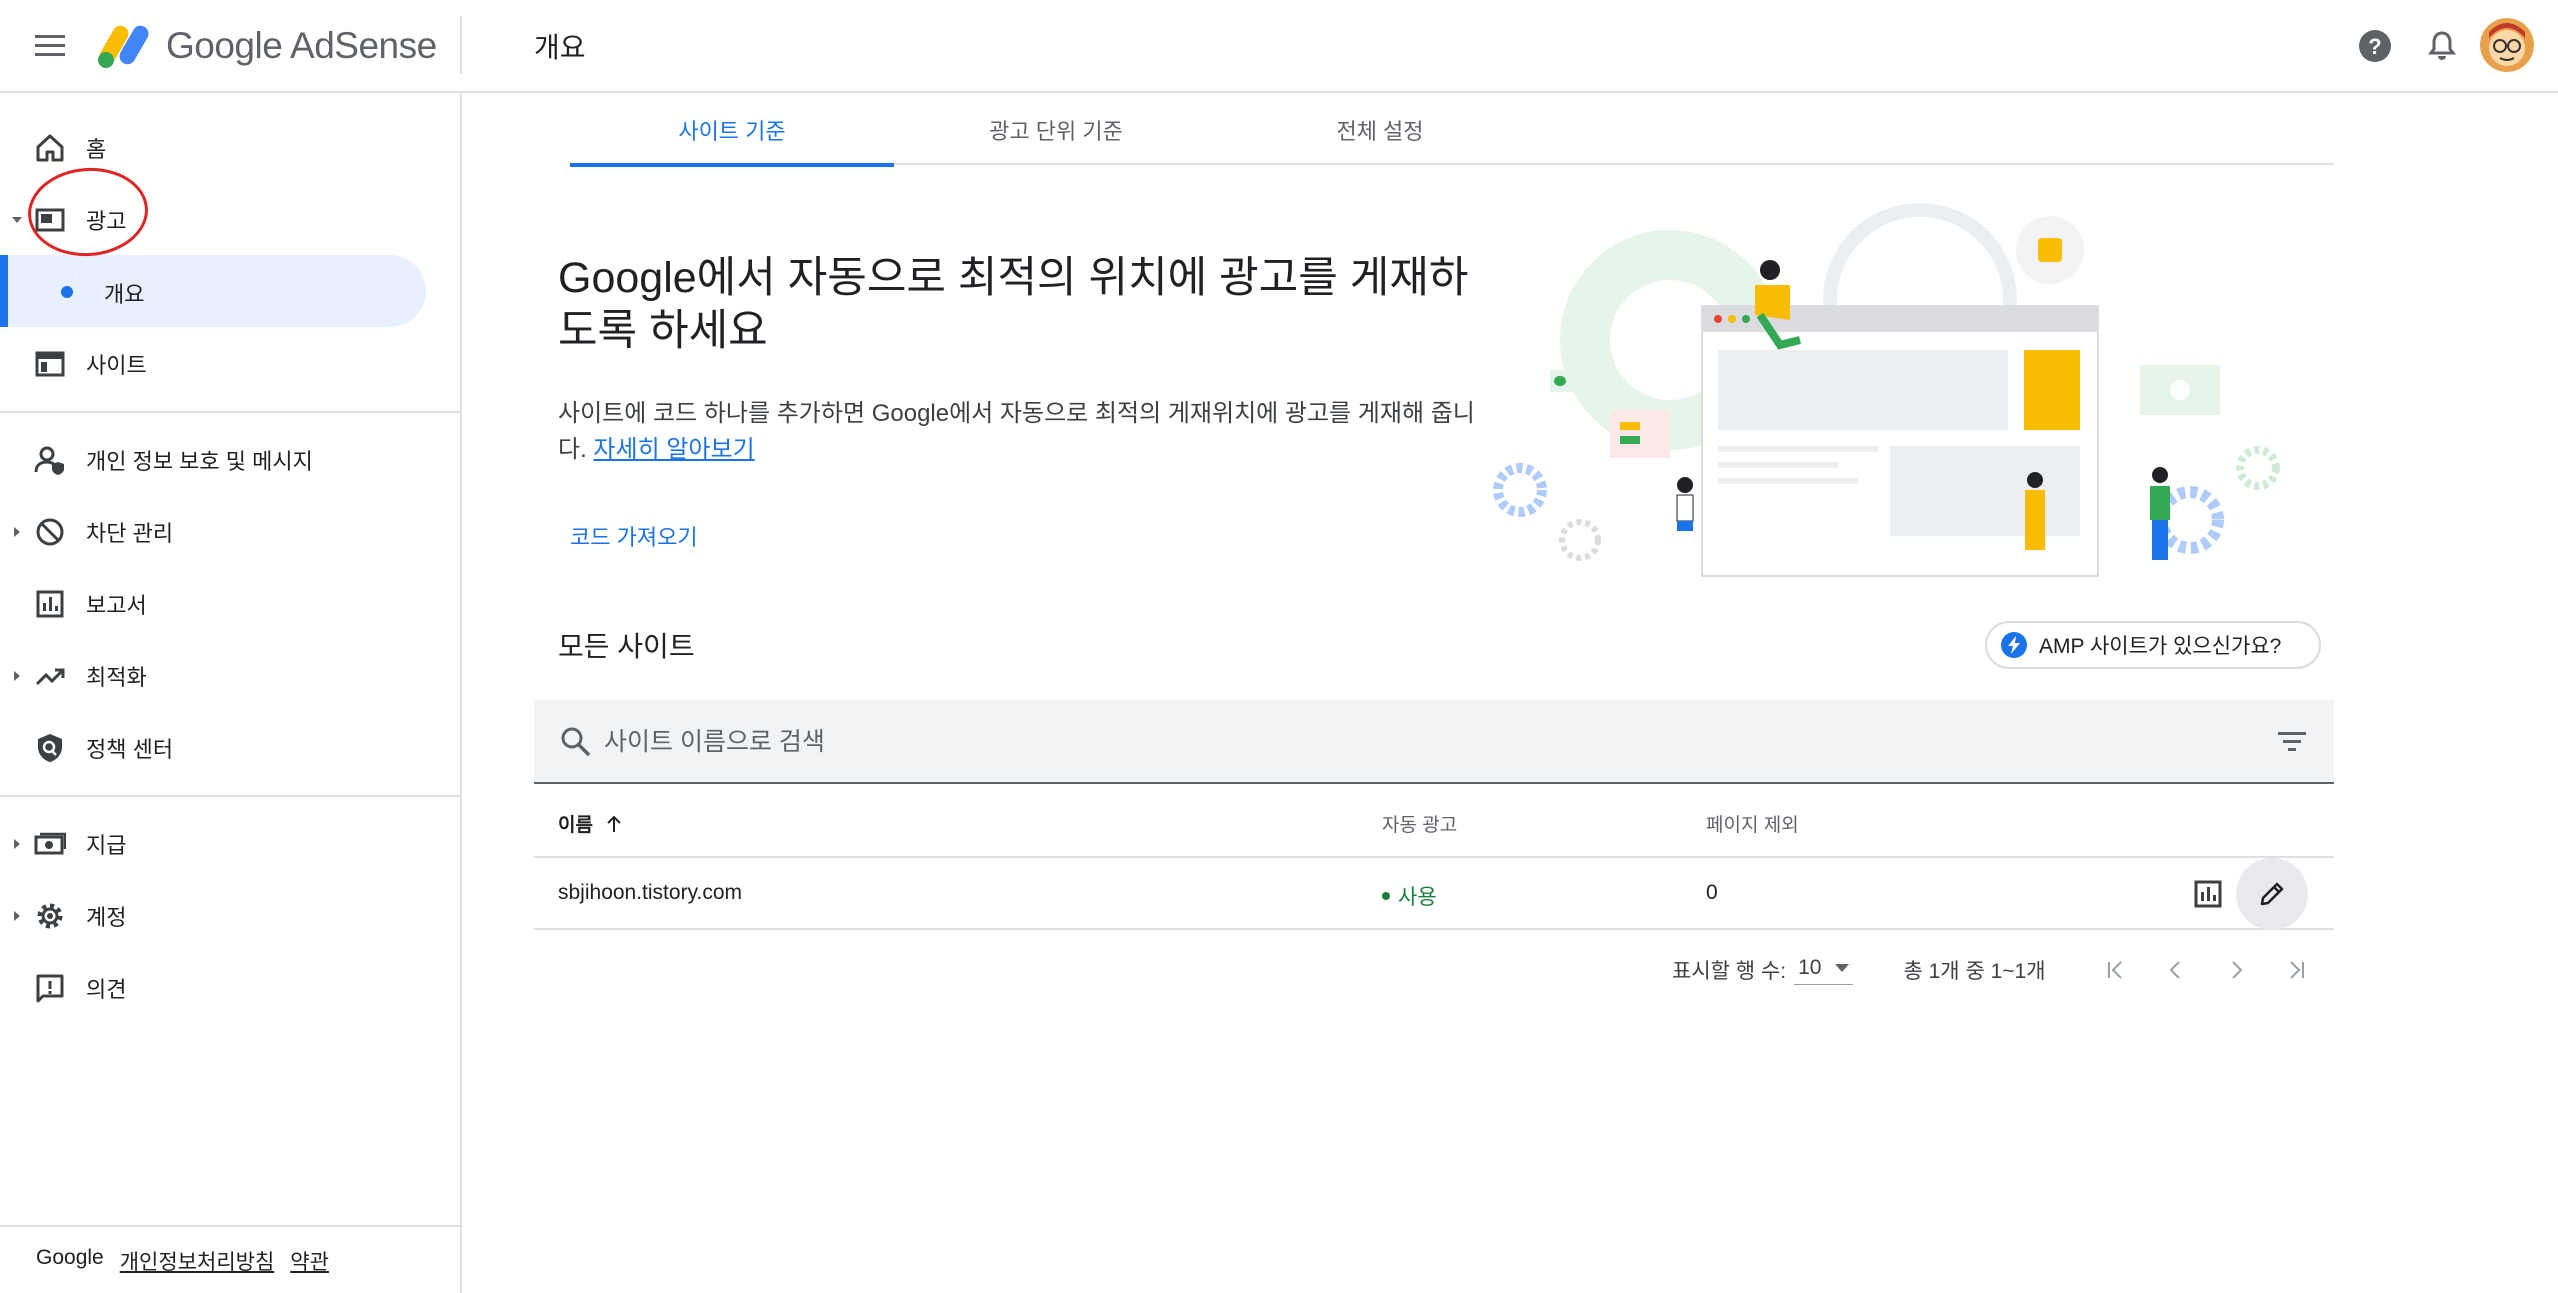  What do you see at coordinates (50, 844) in the screenshot?
I see `payments-icon` at bounding box center [50, 844].